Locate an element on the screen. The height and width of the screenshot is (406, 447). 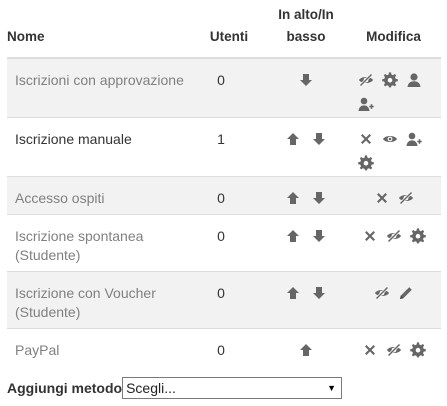
header-edit: Modifica is located at coordinates (393, 29).